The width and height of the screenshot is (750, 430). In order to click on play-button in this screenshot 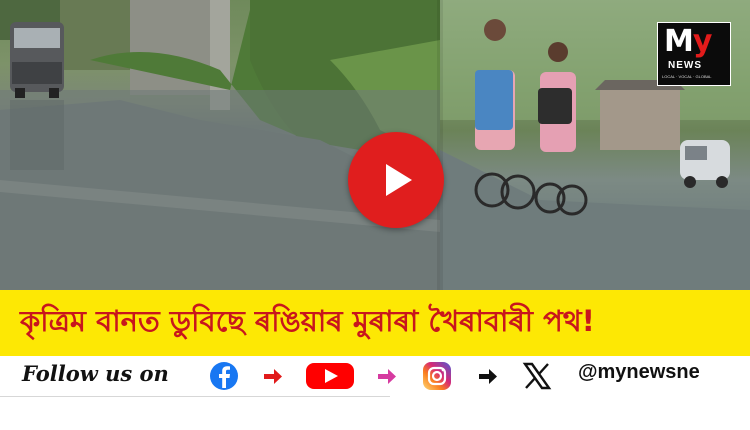, I will do `click(396, 180)`.